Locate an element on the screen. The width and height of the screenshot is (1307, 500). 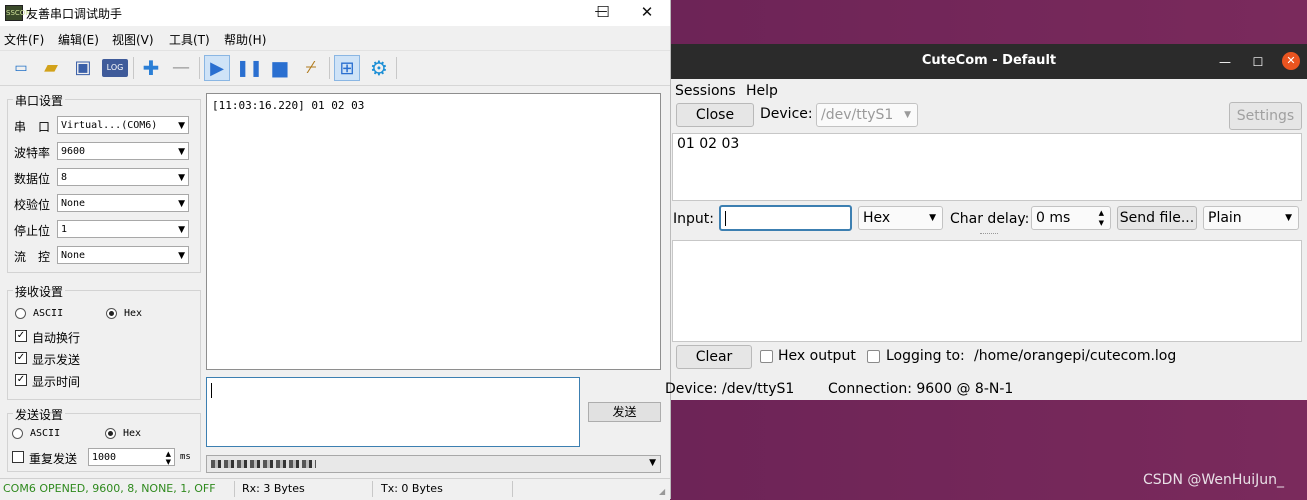
repeat-interval-value: 1000 is located at coordinates (104, 457).